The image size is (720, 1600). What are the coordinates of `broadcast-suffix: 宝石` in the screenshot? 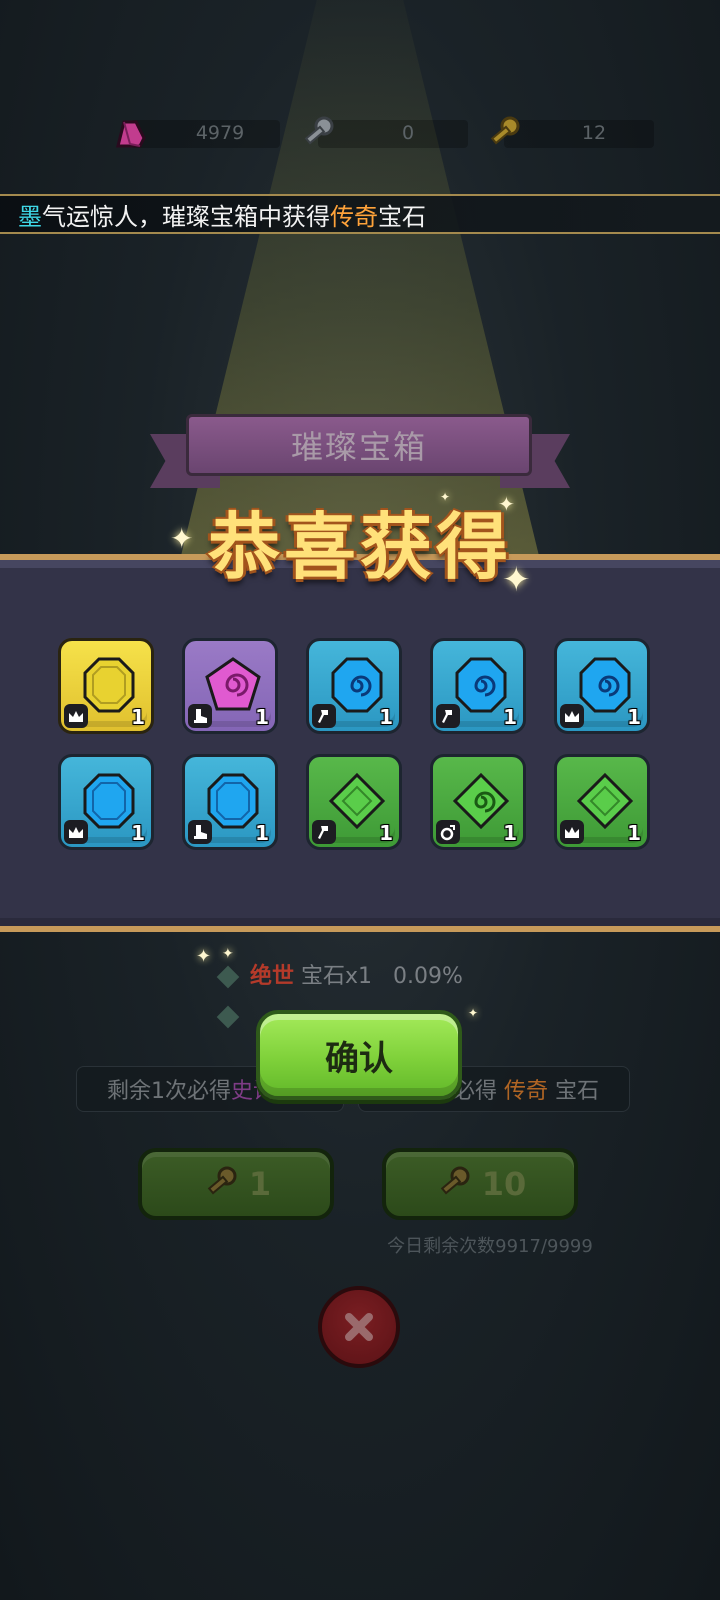 It's located at (402, 216).